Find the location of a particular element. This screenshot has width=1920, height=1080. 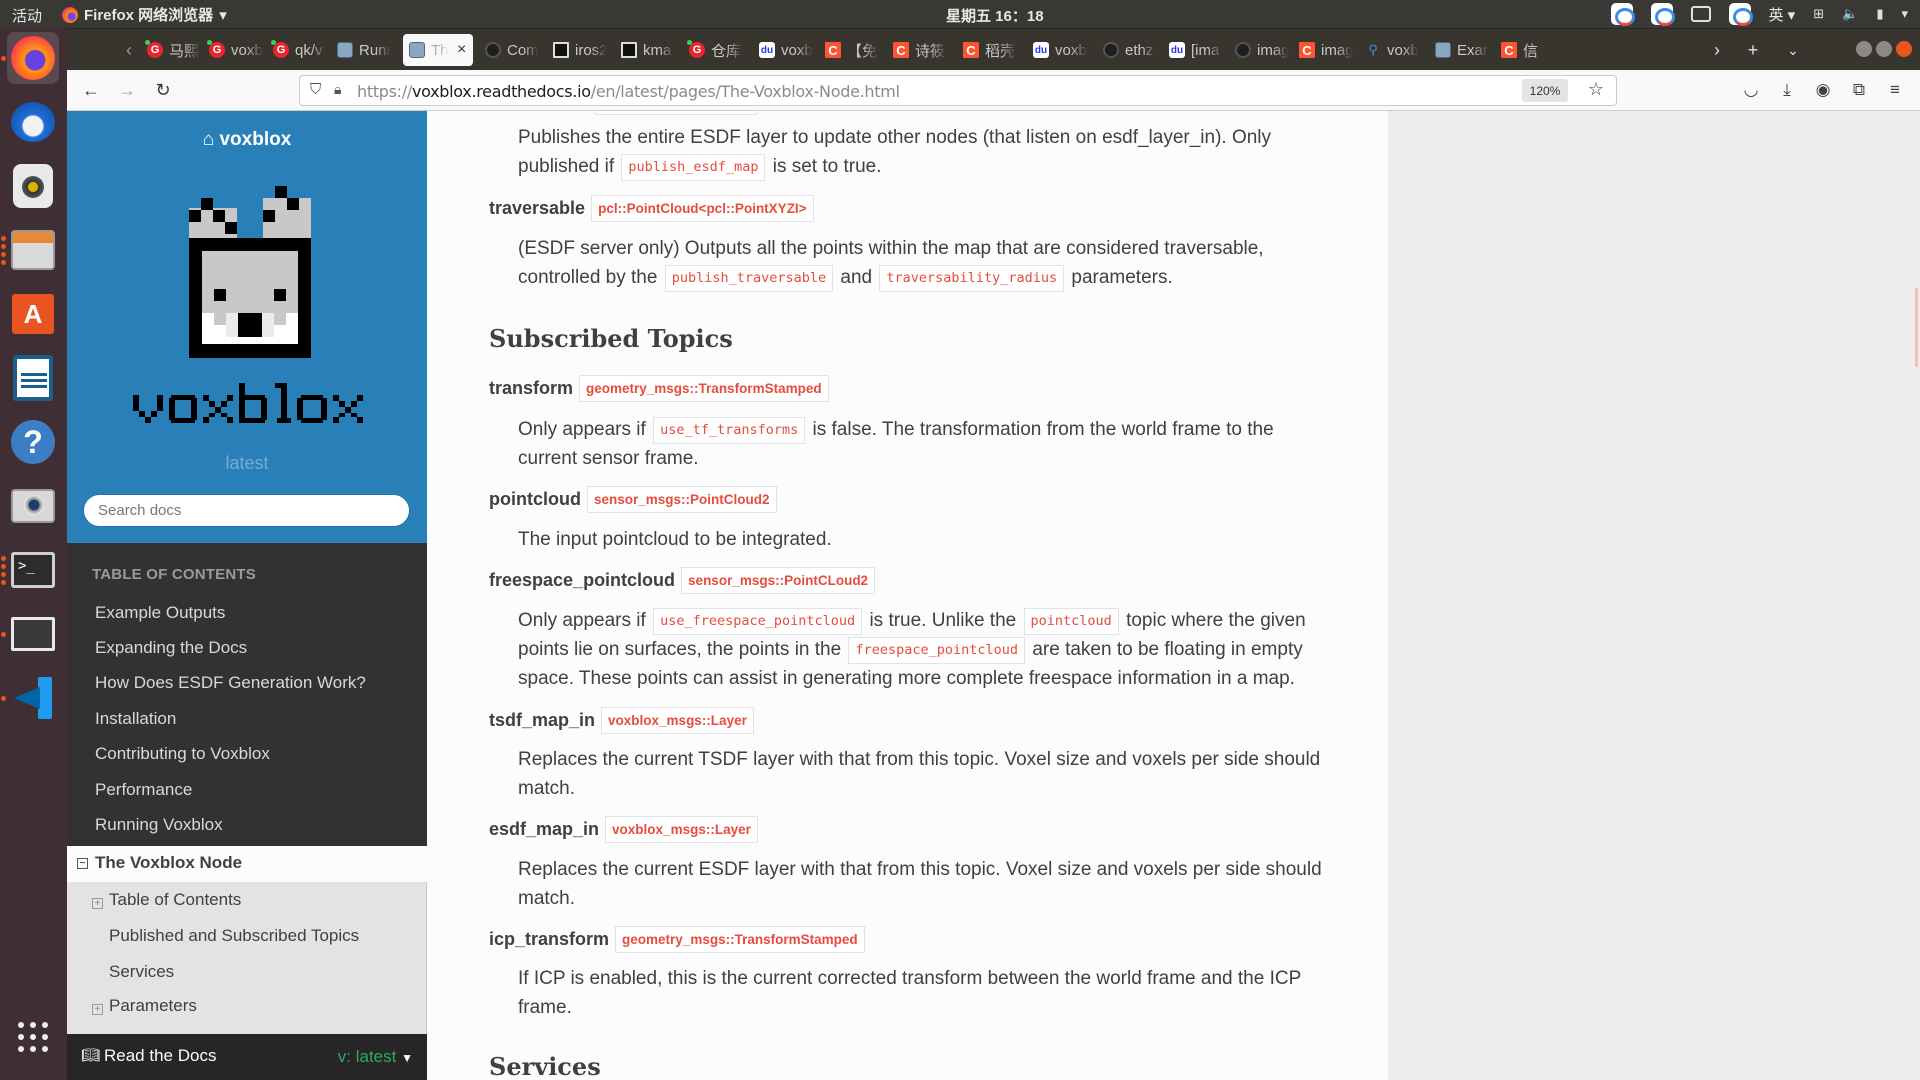

close-tab-icon: × is located at coordinates (461, 50).